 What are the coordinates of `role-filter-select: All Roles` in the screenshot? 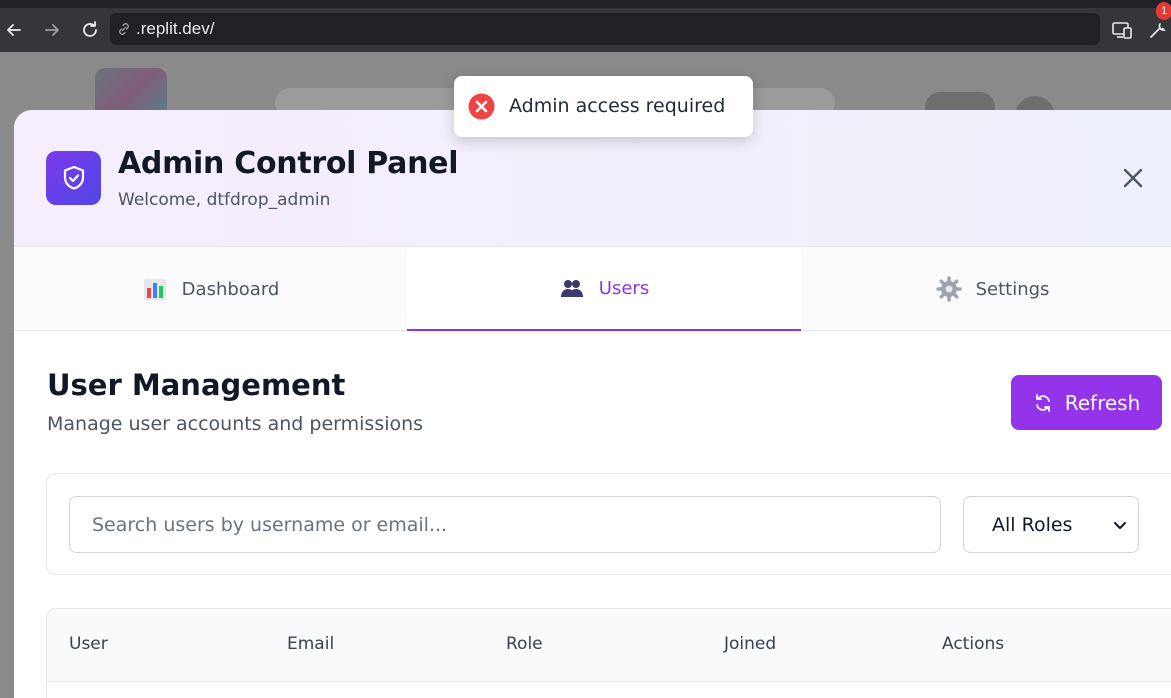 It's located at (1051, 524).